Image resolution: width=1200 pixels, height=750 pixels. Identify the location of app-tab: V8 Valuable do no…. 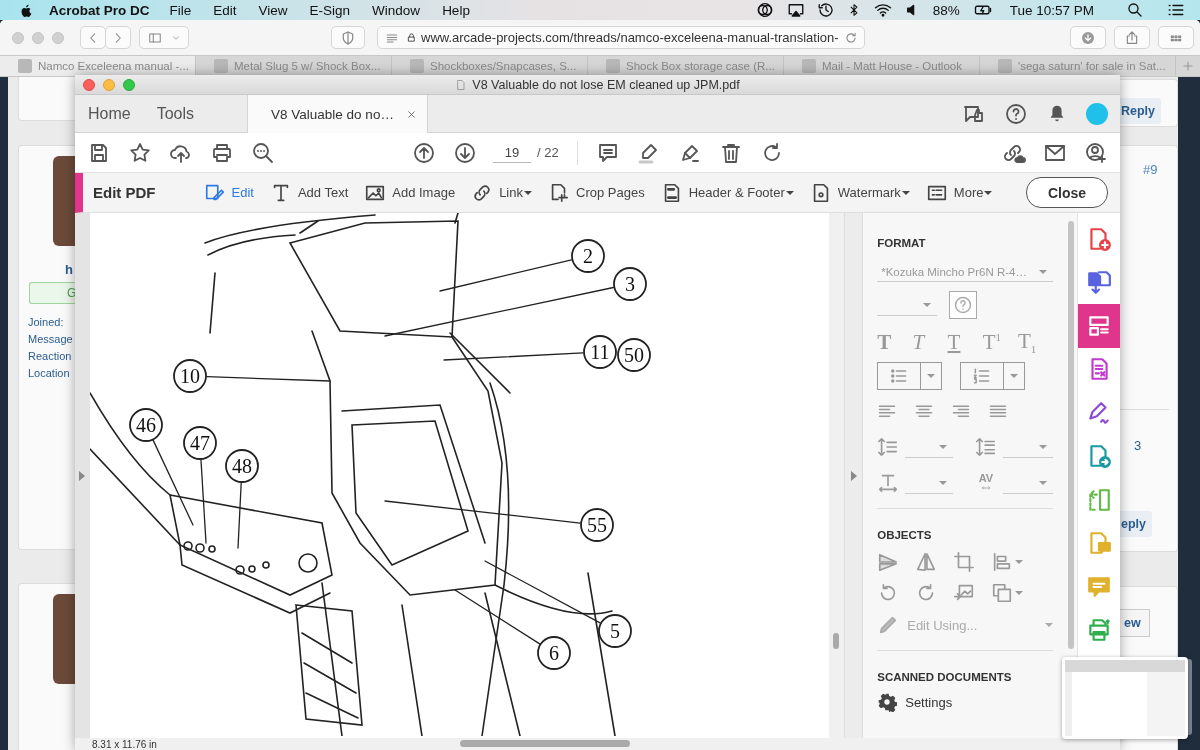
(337, 114).